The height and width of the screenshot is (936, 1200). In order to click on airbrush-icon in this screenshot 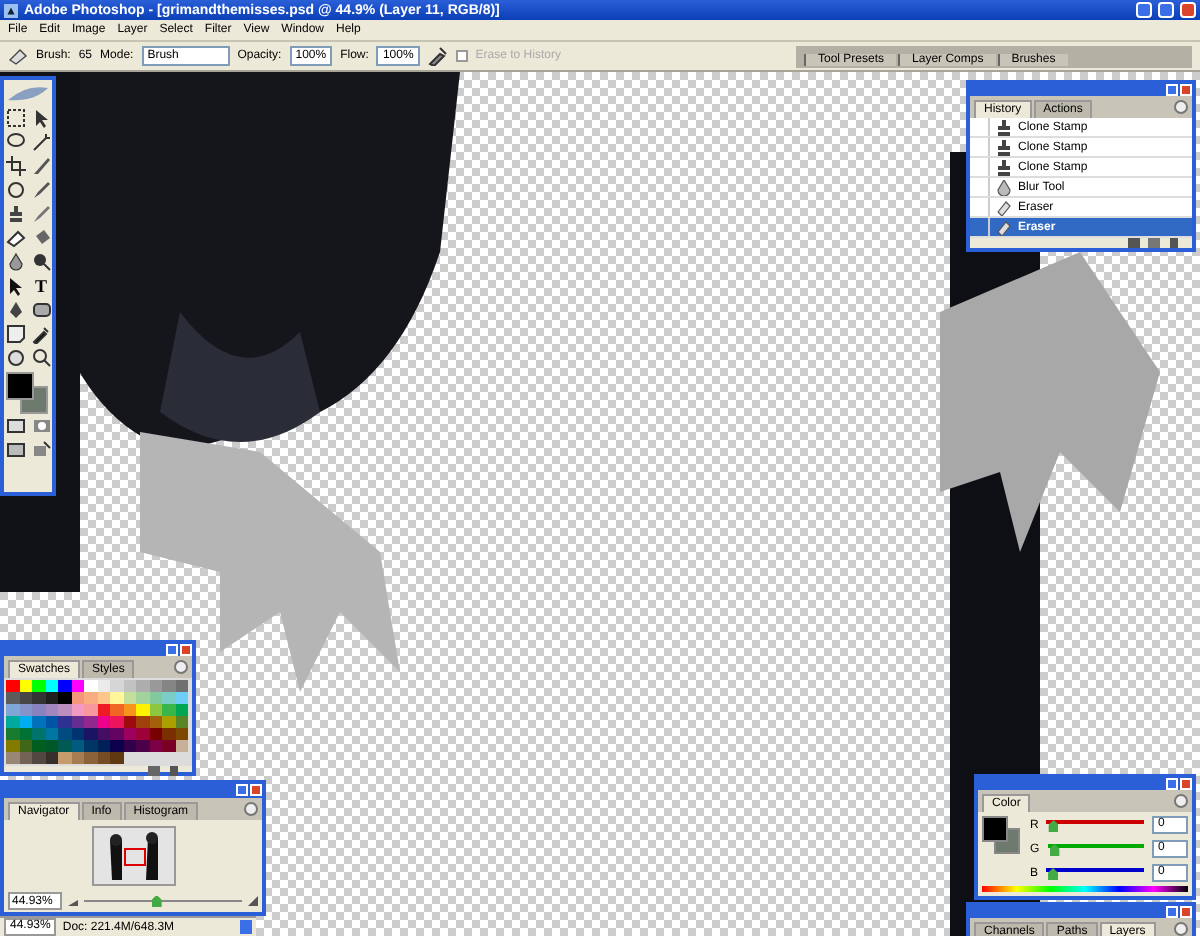, I will do `click(437, 56)`.